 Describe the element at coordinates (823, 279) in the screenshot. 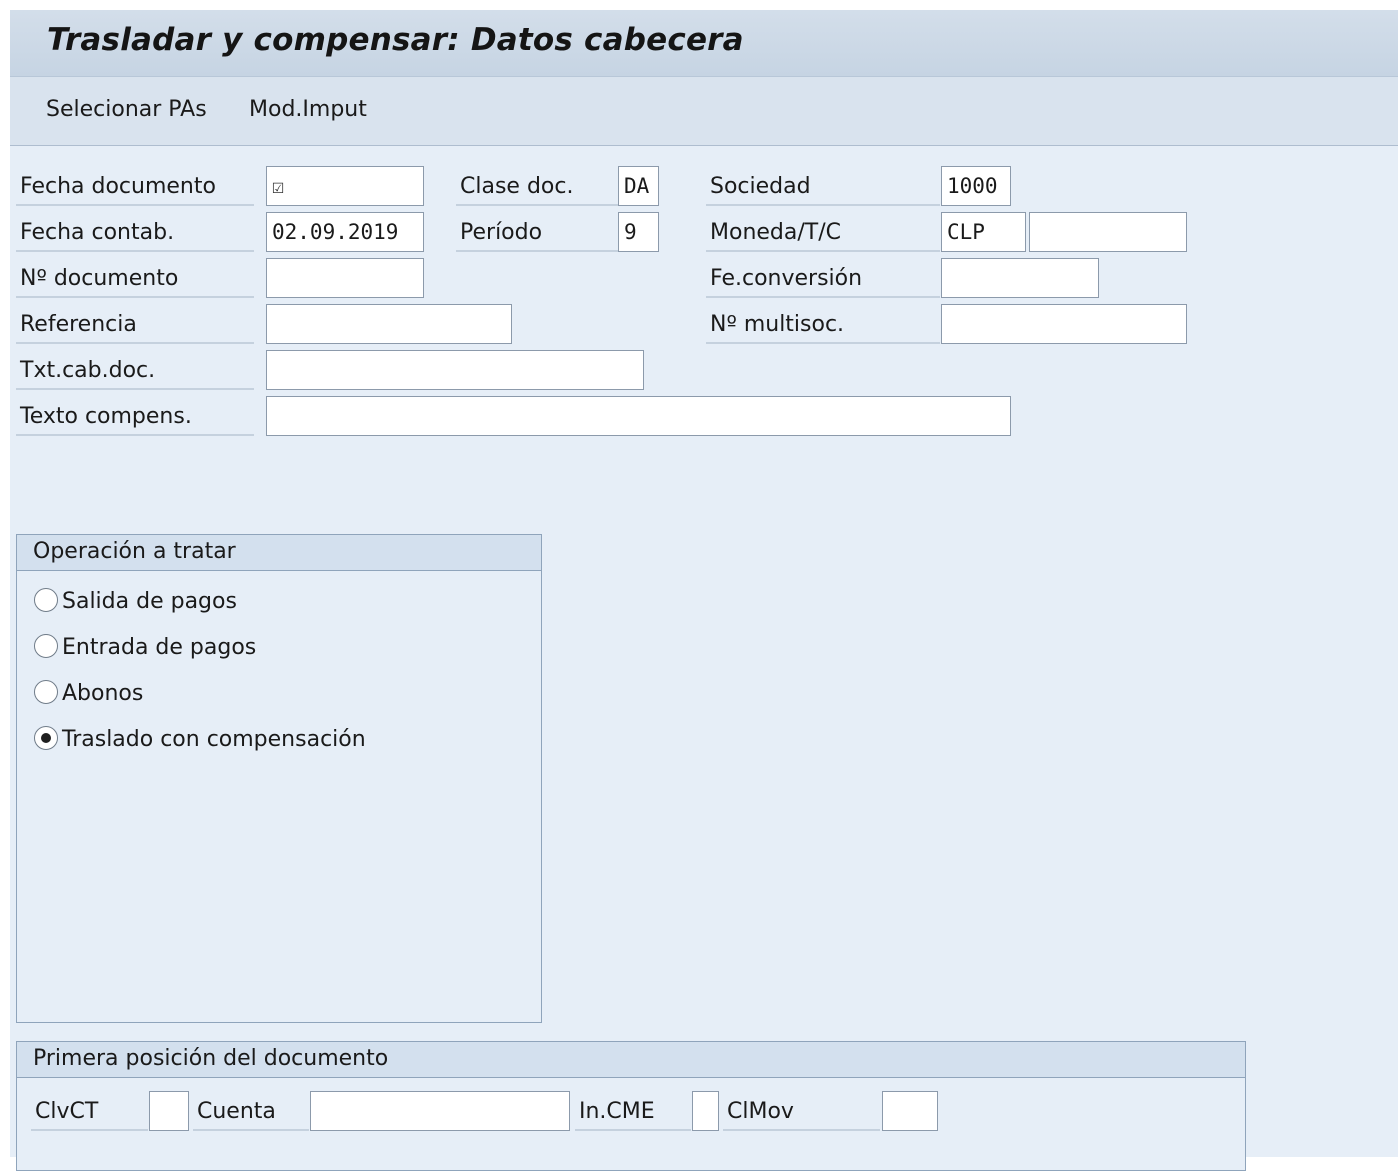

I see `fe-conversion-label: Fe.conversión` at that location.